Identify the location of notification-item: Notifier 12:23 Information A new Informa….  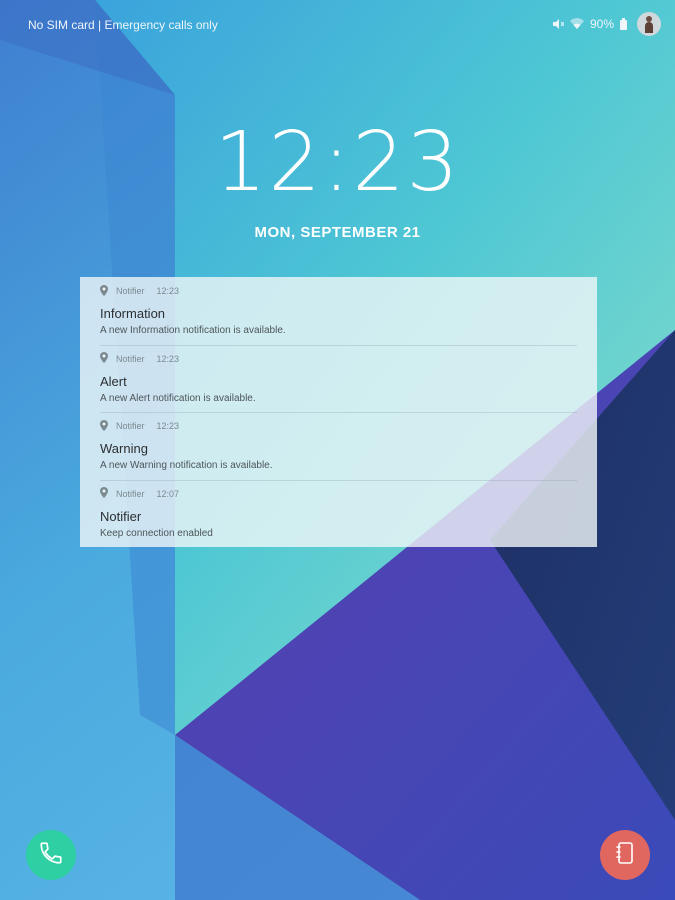
(338, 311).